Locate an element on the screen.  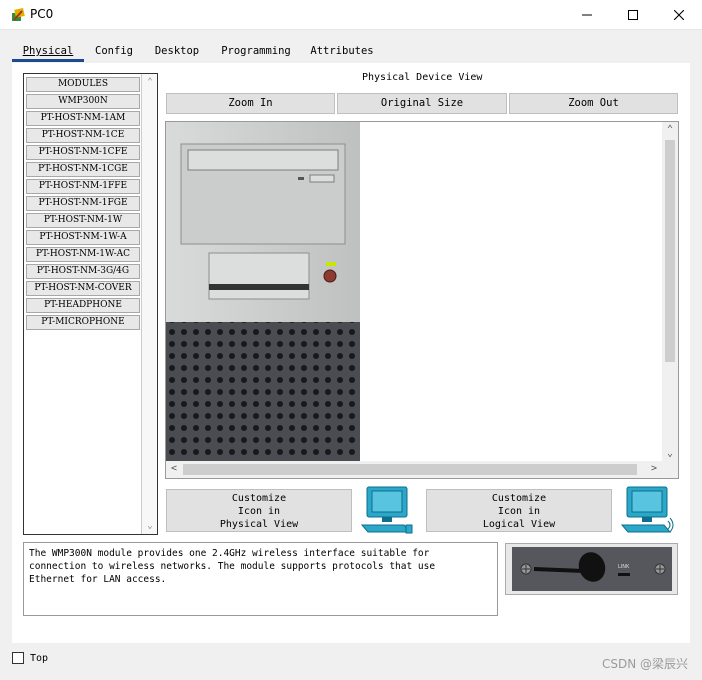
module-item: PT-HOST-NM-COVER is located at coordinates (83, 288).